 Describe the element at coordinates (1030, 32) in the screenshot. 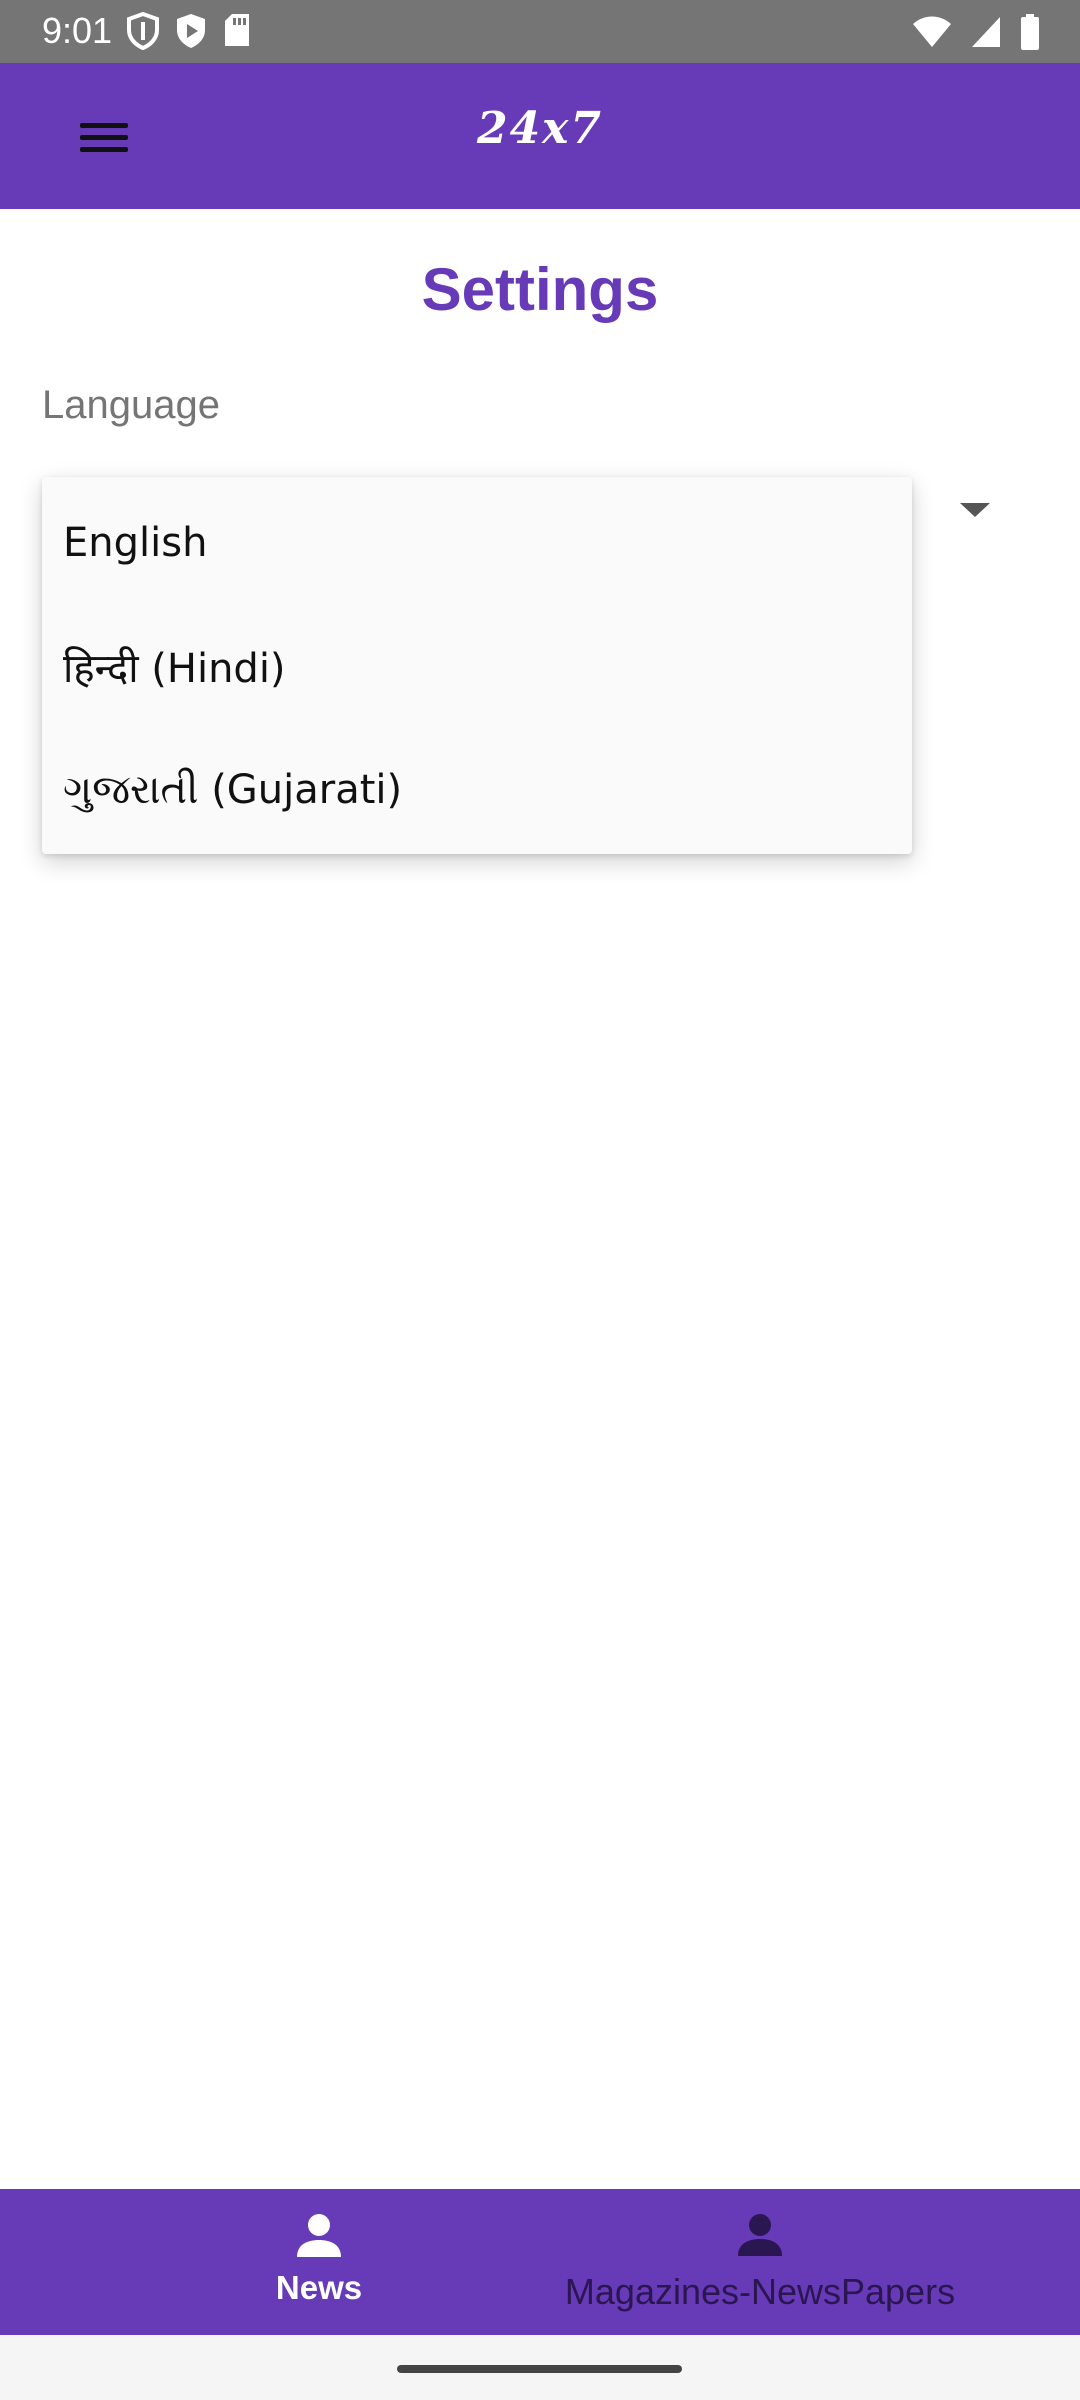

I see `battery-icon` at that location.